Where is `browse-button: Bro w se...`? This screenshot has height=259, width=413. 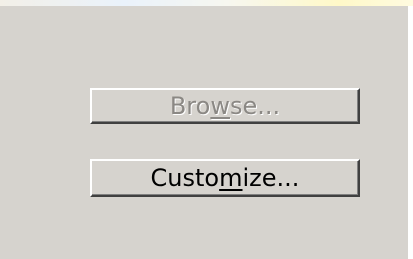
browse-button: Bro w se... is located at coordinates (225, 106).